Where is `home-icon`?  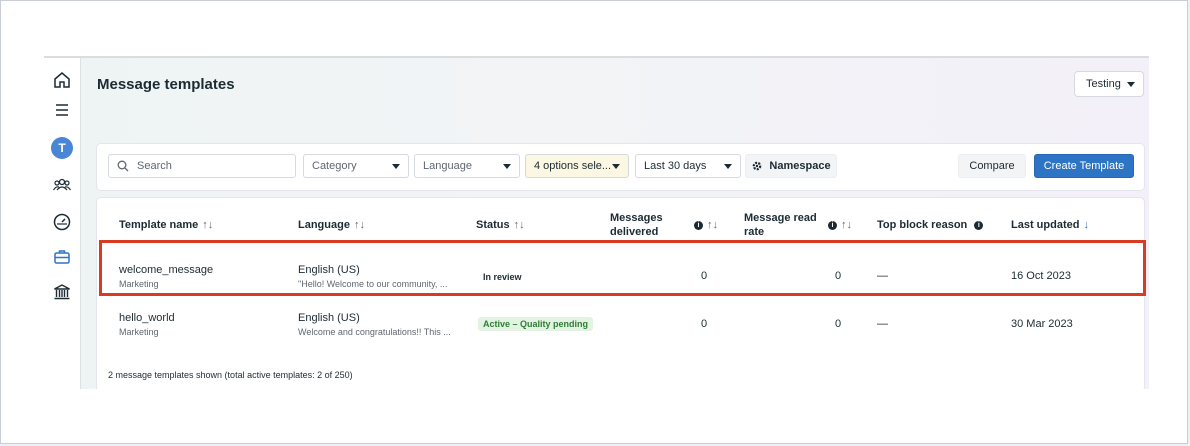 home-icon is located at coordinates (62, 80).